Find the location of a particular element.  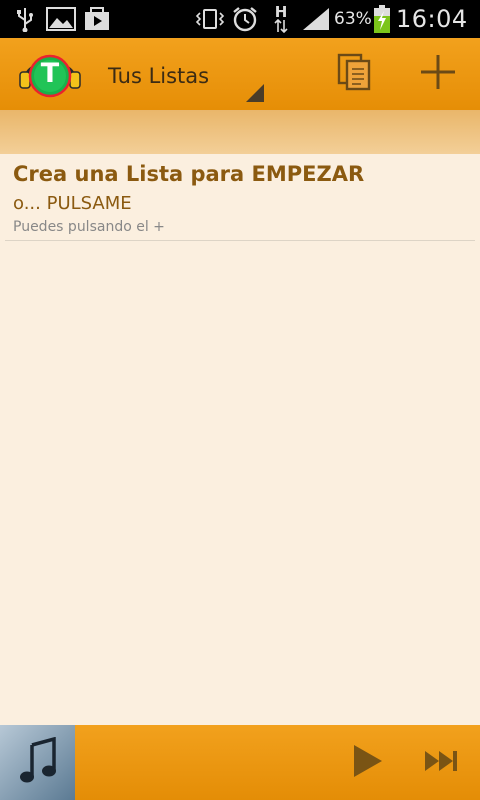

play-store-icon is located at coordinates (97, 19).